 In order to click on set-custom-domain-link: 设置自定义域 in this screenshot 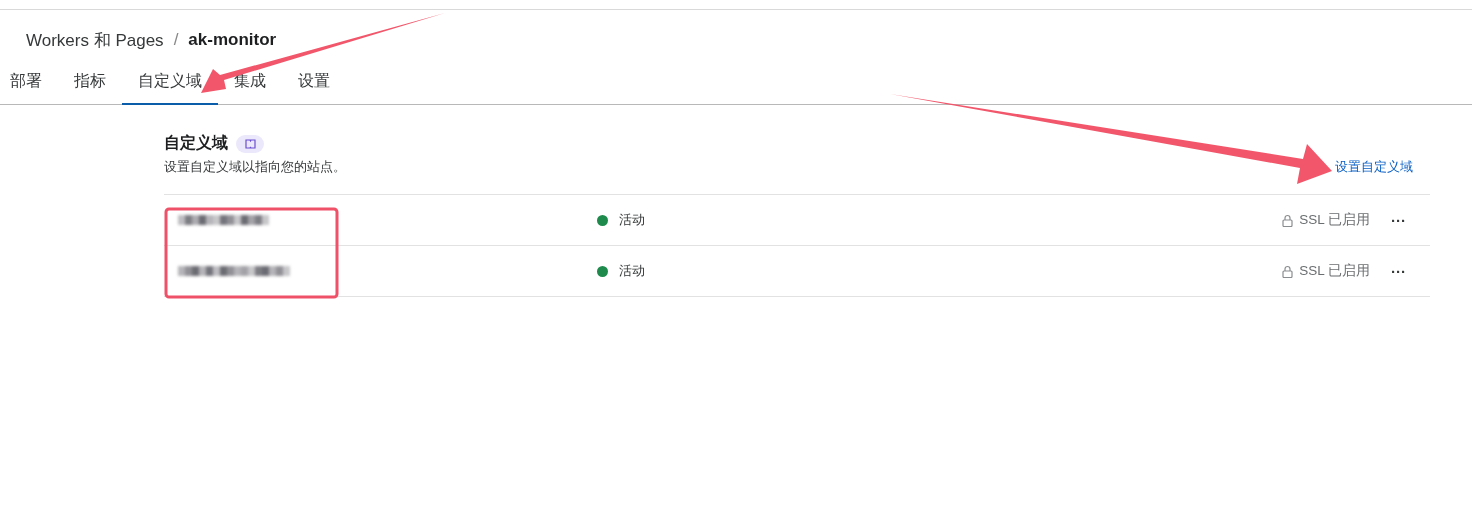, I will do `click(1374, 167)`.